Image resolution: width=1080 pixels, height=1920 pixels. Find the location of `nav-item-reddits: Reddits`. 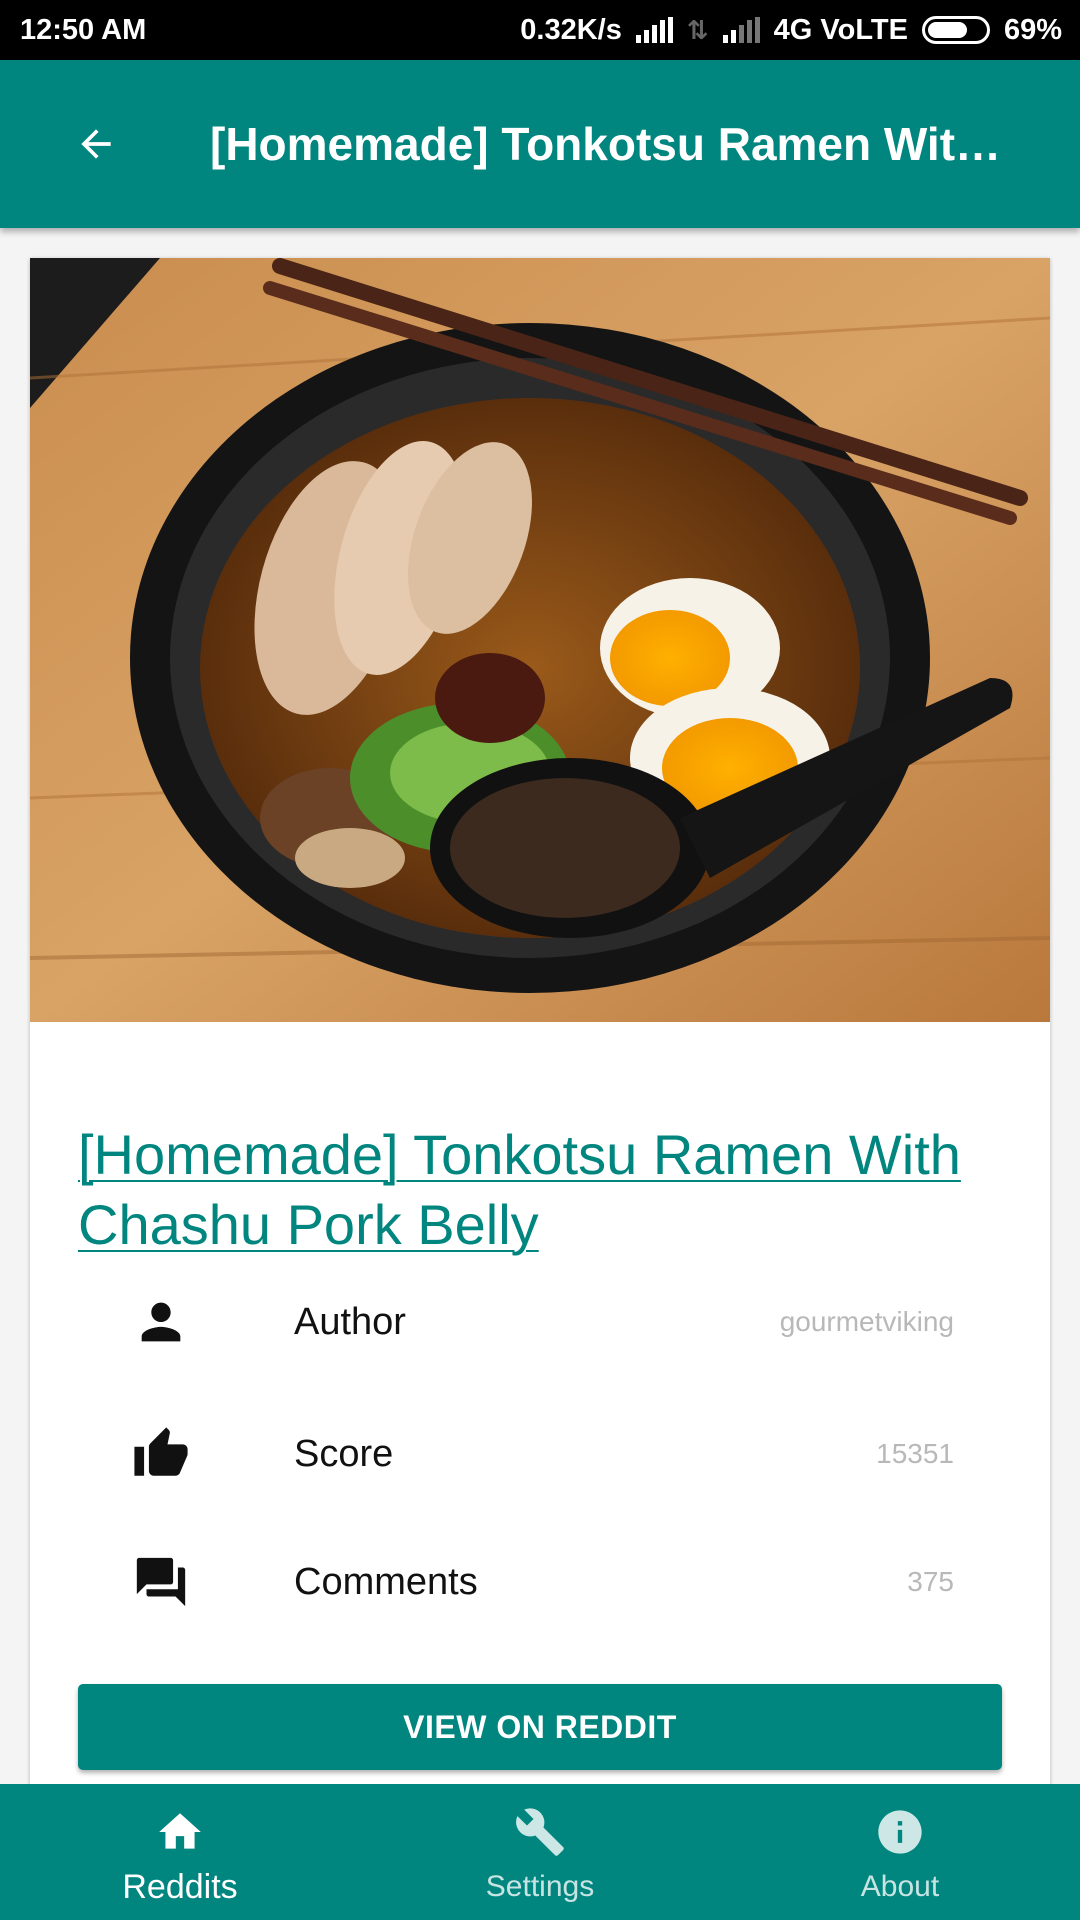

nav-item-reddits: Reddits is located at coordinates (180, 1852).